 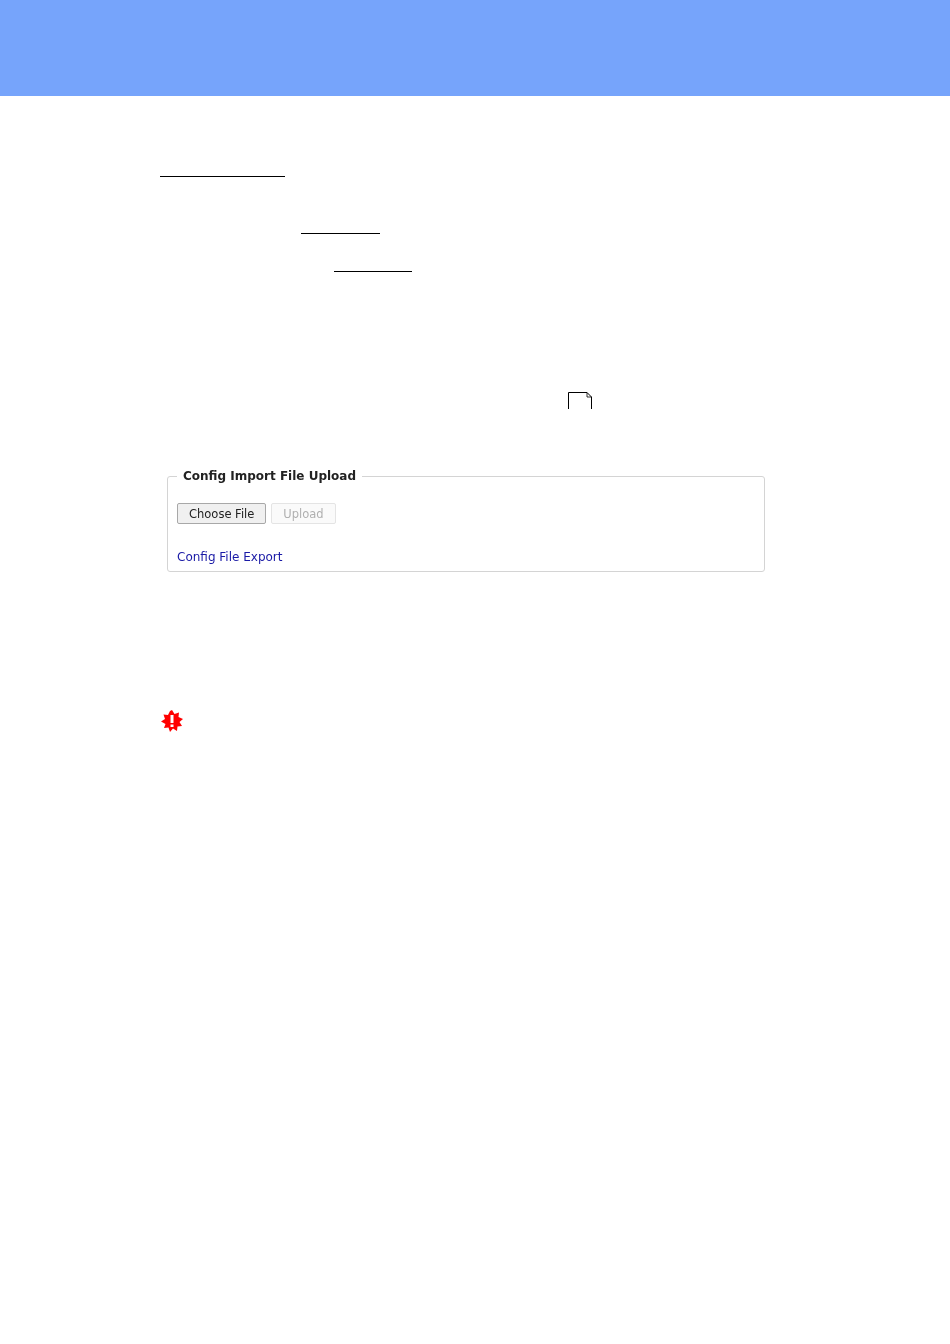 I want to click on panel-title: Config Import File Upload, so click(x=269, y=476).